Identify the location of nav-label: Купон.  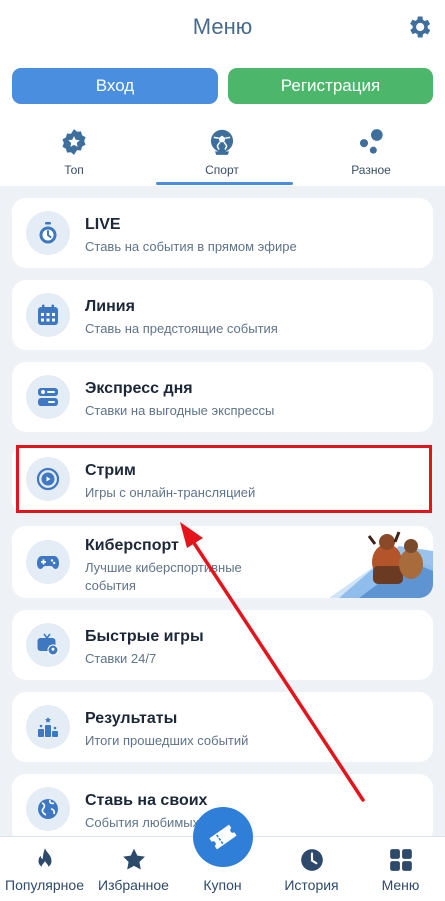
(222, 885).